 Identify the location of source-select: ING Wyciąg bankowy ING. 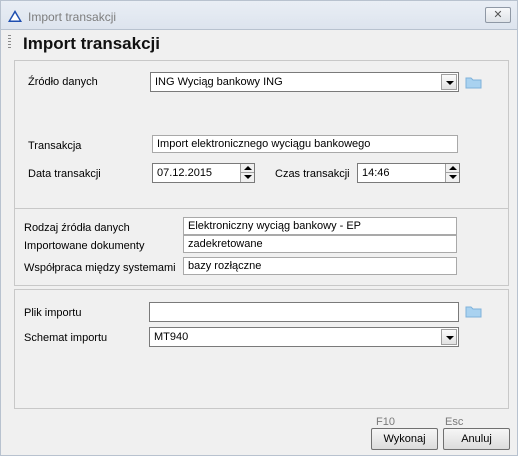
(304, 82).